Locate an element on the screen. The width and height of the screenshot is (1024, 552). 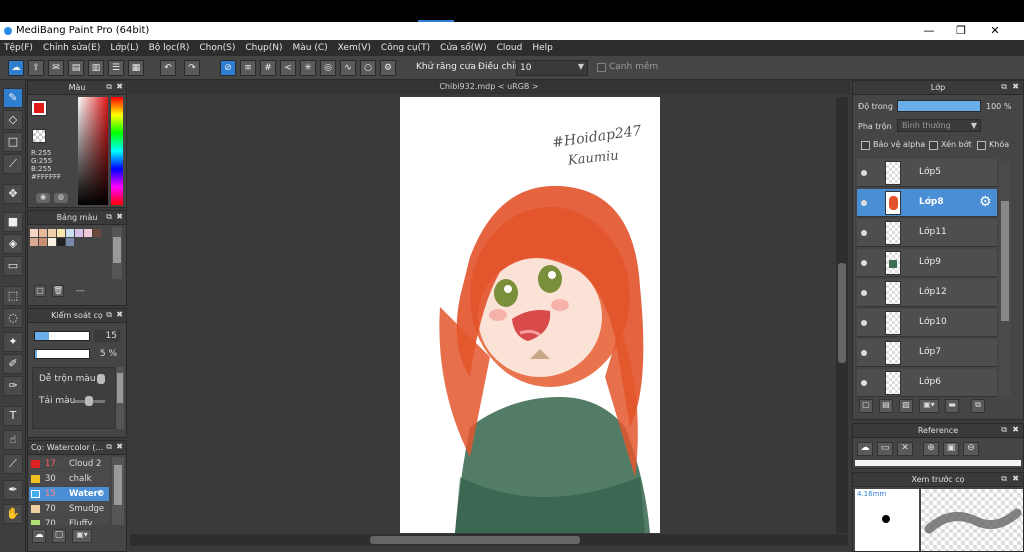
menu-file: Tệp(F) is located at coordinates (18, 48).